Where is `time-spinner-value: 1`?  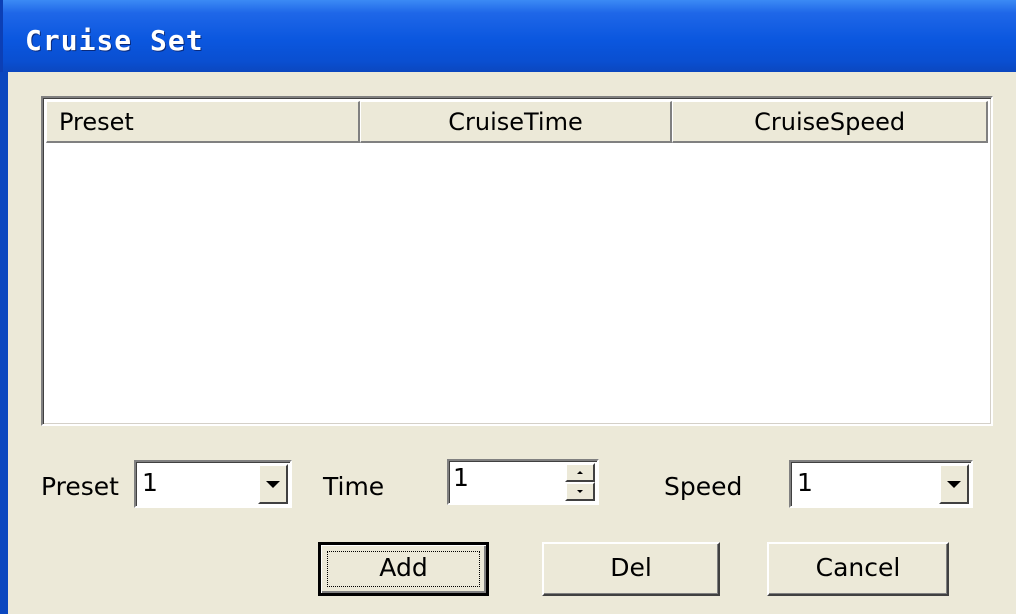
time-spinner-value: 1 is located at coordinates (461, 477).